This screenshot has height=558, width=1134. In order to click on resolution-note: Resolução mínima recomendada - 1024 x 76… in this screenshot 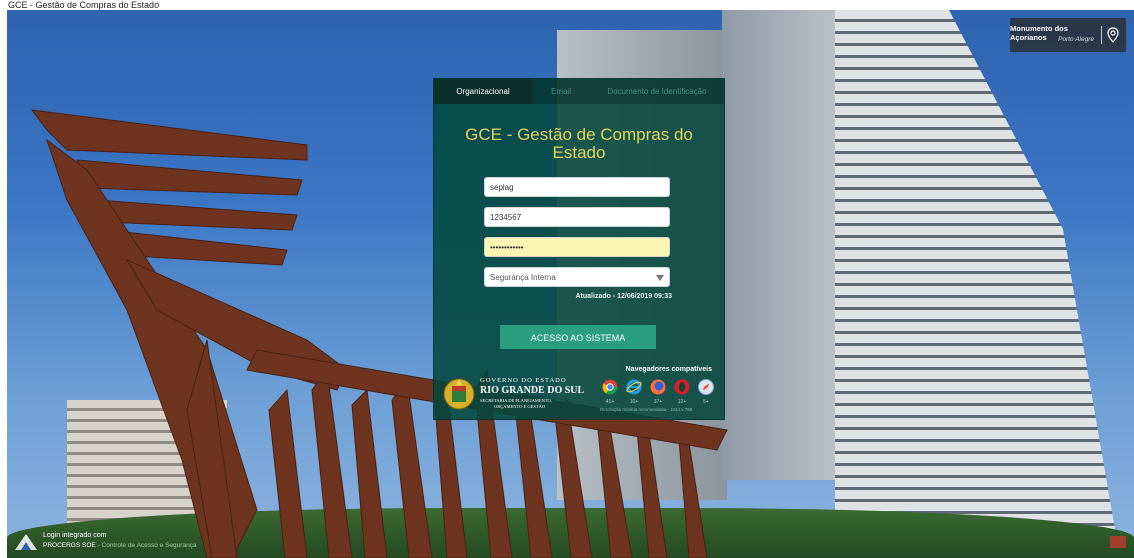, I will do `click(646, 409)`.